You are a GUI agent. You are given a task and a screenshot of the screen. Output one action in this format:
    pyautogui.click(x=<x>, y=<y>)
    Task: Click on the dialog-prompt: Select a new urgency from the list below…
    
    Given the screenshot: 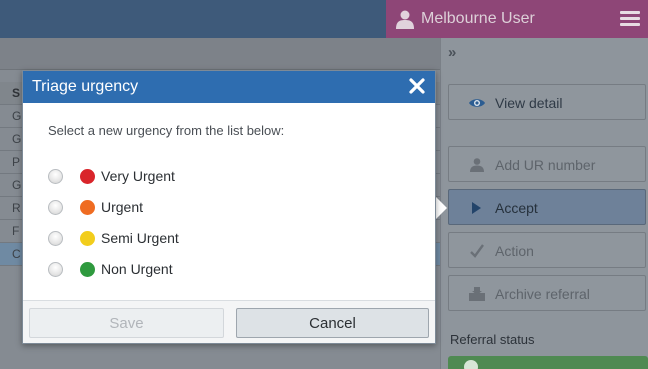 What is the action you would take?
    pyautogui.click(x=166, y=130)
    